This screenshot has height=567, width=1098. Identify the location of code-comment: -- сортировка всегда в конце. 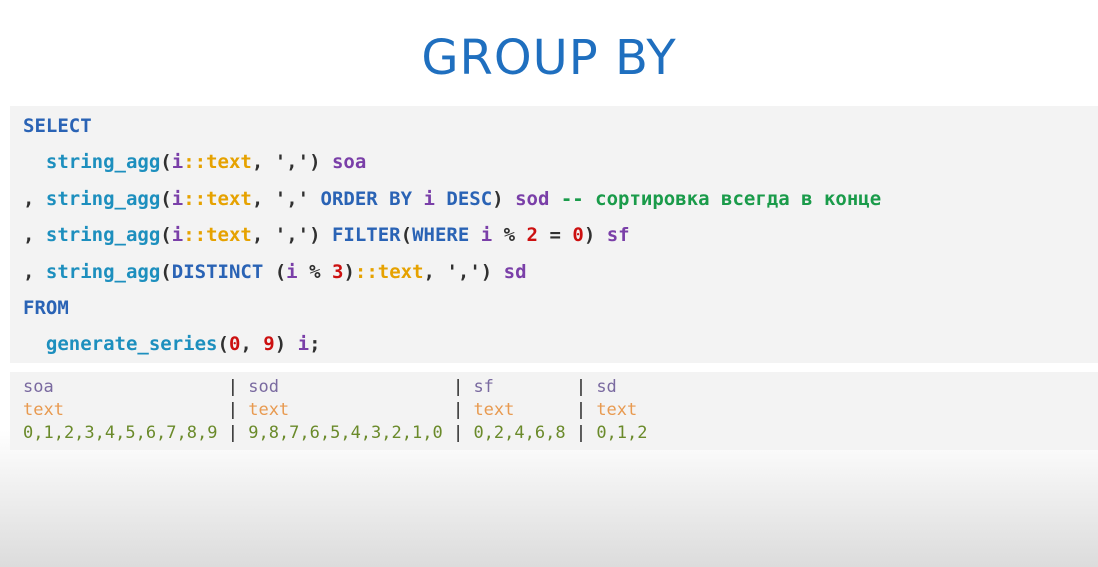
(721, 199).